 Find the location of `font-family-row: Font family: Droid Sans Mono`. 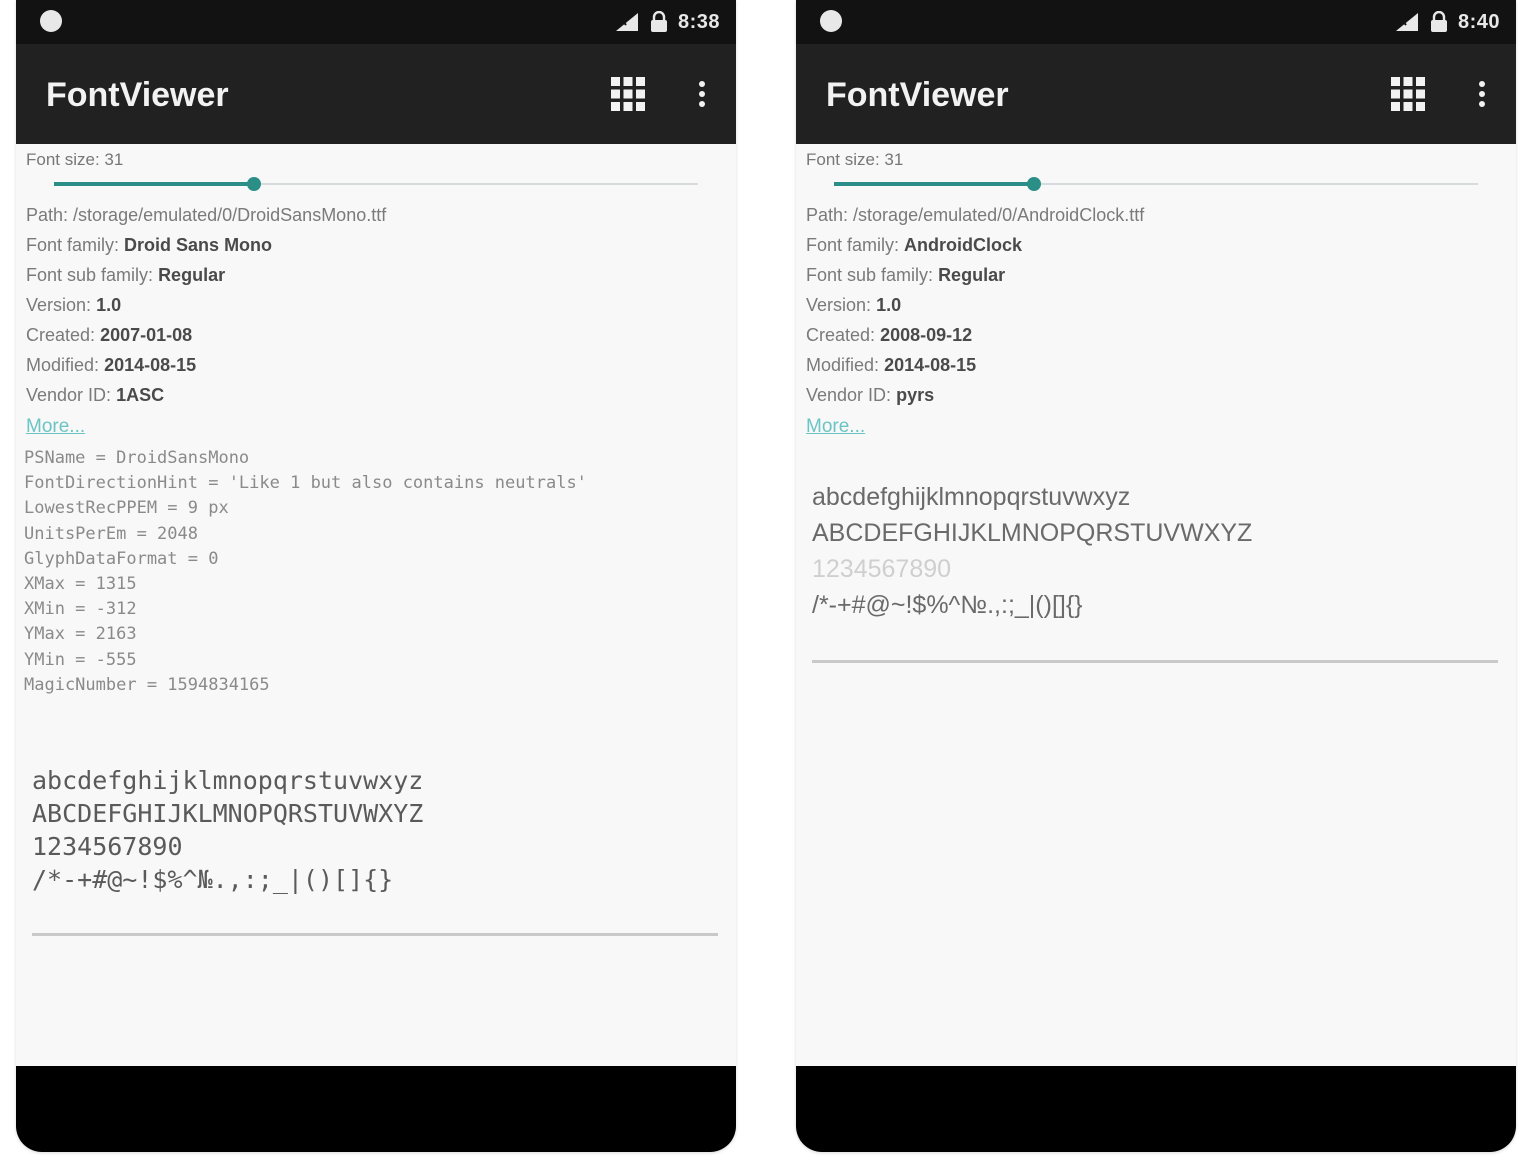

font-family-row: Font family: Droid Sans Mono is located at coordinates (206, 245).